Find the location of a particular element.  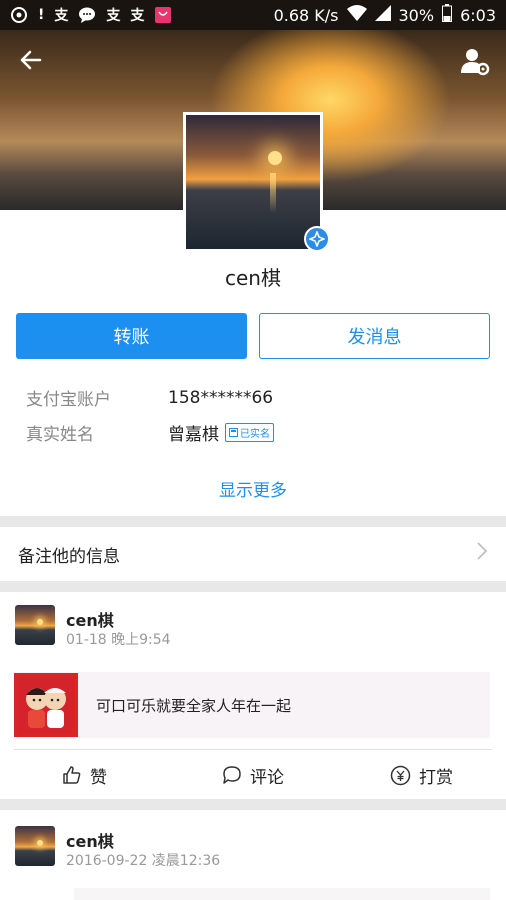

remark-info-row: 备注他的信息 is located at coordinates (253, 554).